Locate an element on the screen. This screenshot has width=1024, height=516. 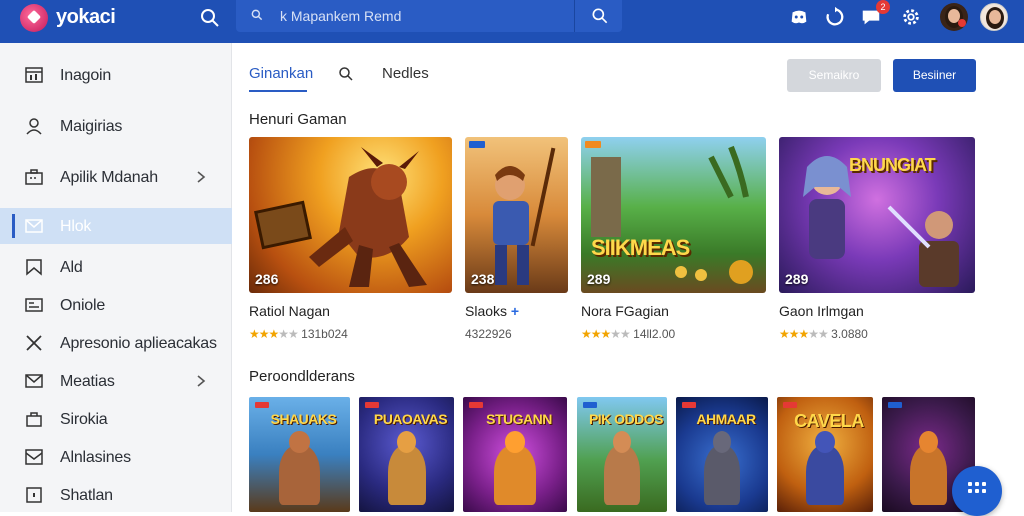
card-count: 238 is located at coordinates (483, 279).